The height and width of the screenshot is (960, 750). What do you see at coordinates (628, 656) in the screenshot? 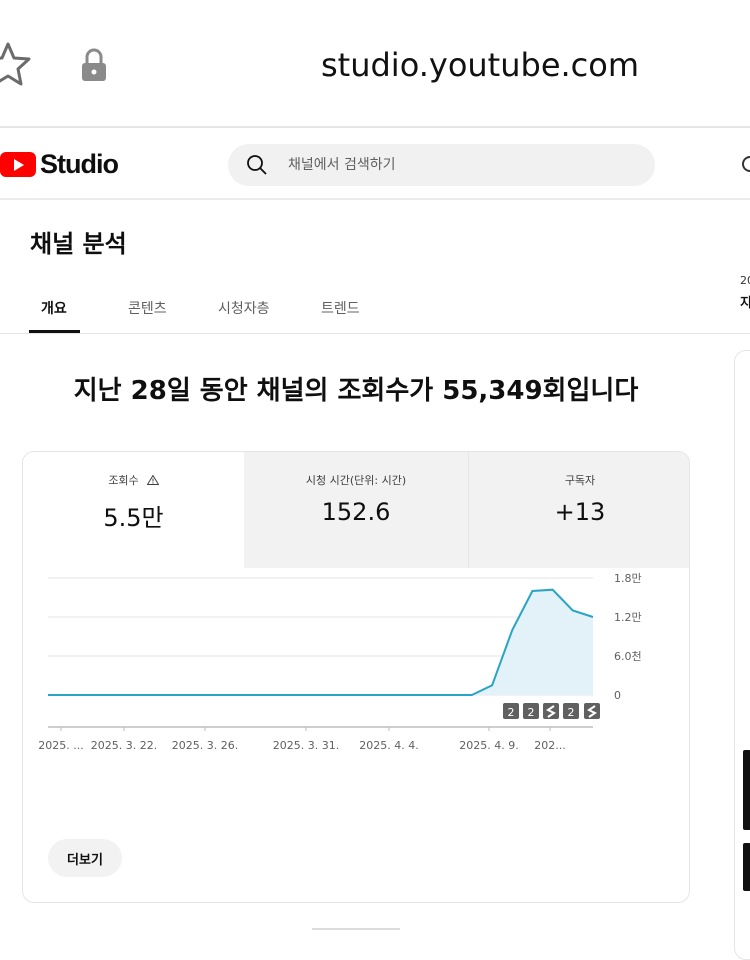
I see `y-tick-label: 6.0천` at bounding box center [628, 656].